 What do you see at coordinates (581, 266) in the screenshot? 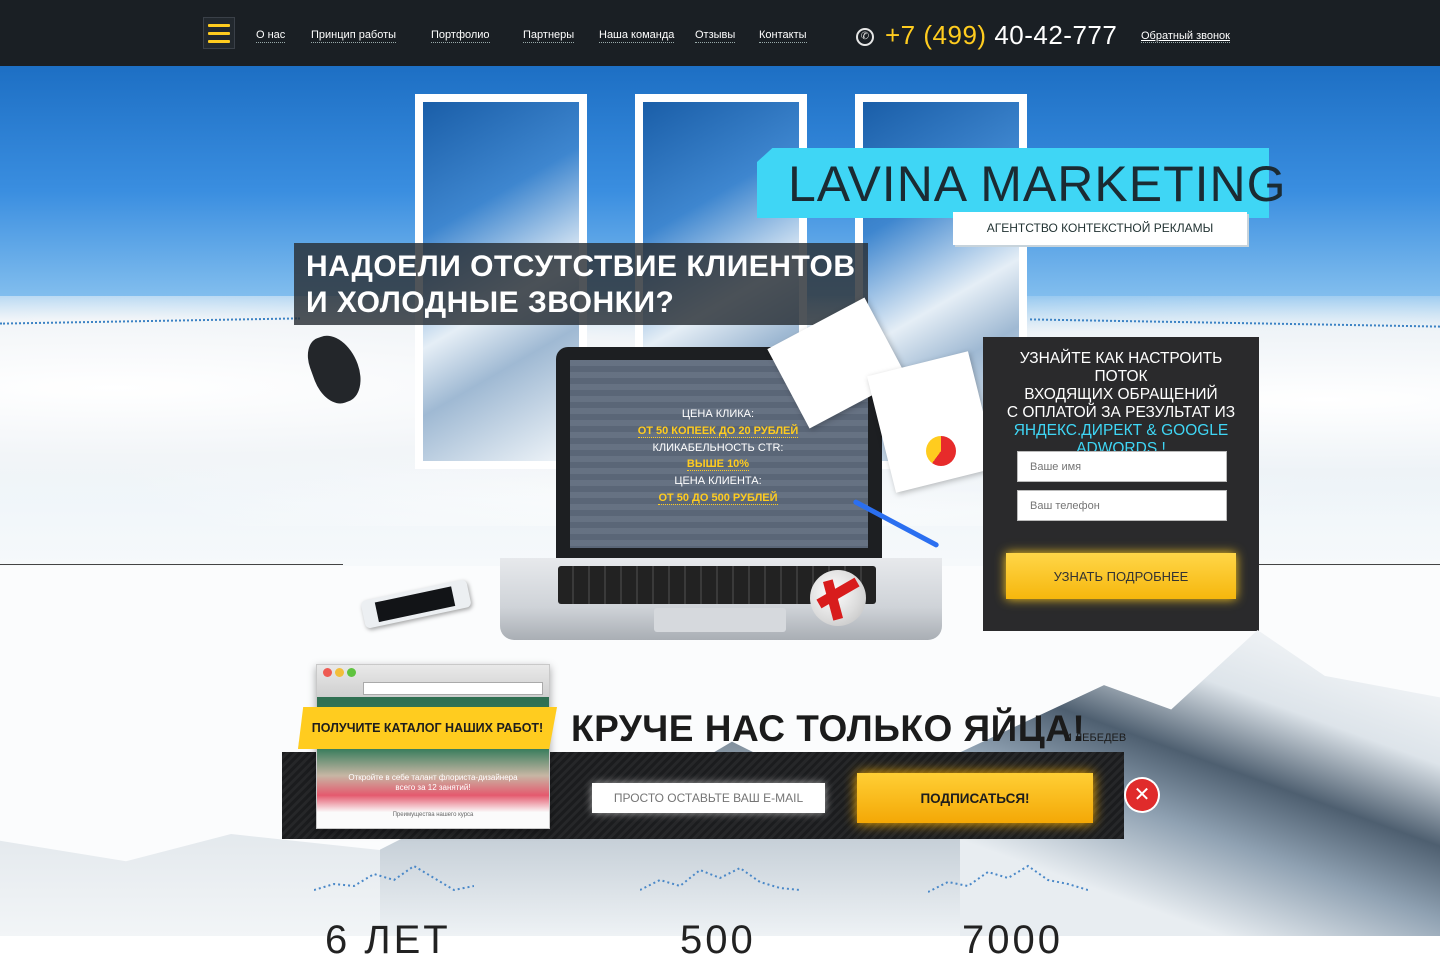
I see `headline-line-1: НАДОЕЛИ ОТСУТСТВИЕ КЛИЕНТОВ` at bounding box center [581, 266].